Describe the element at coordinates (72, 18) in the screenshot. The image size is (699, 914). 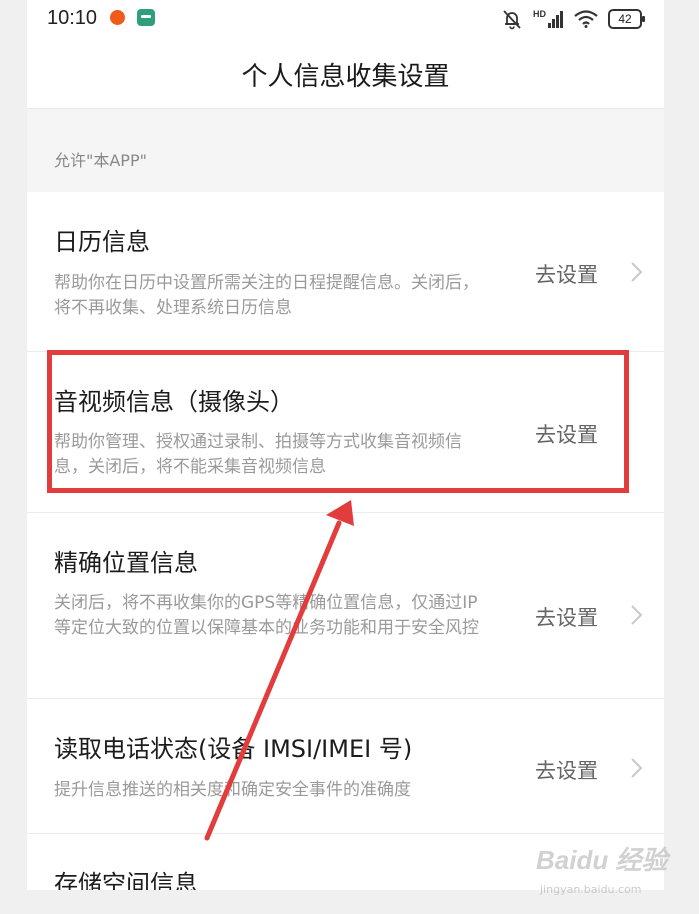
I see `status-time: 10:10` at that location.